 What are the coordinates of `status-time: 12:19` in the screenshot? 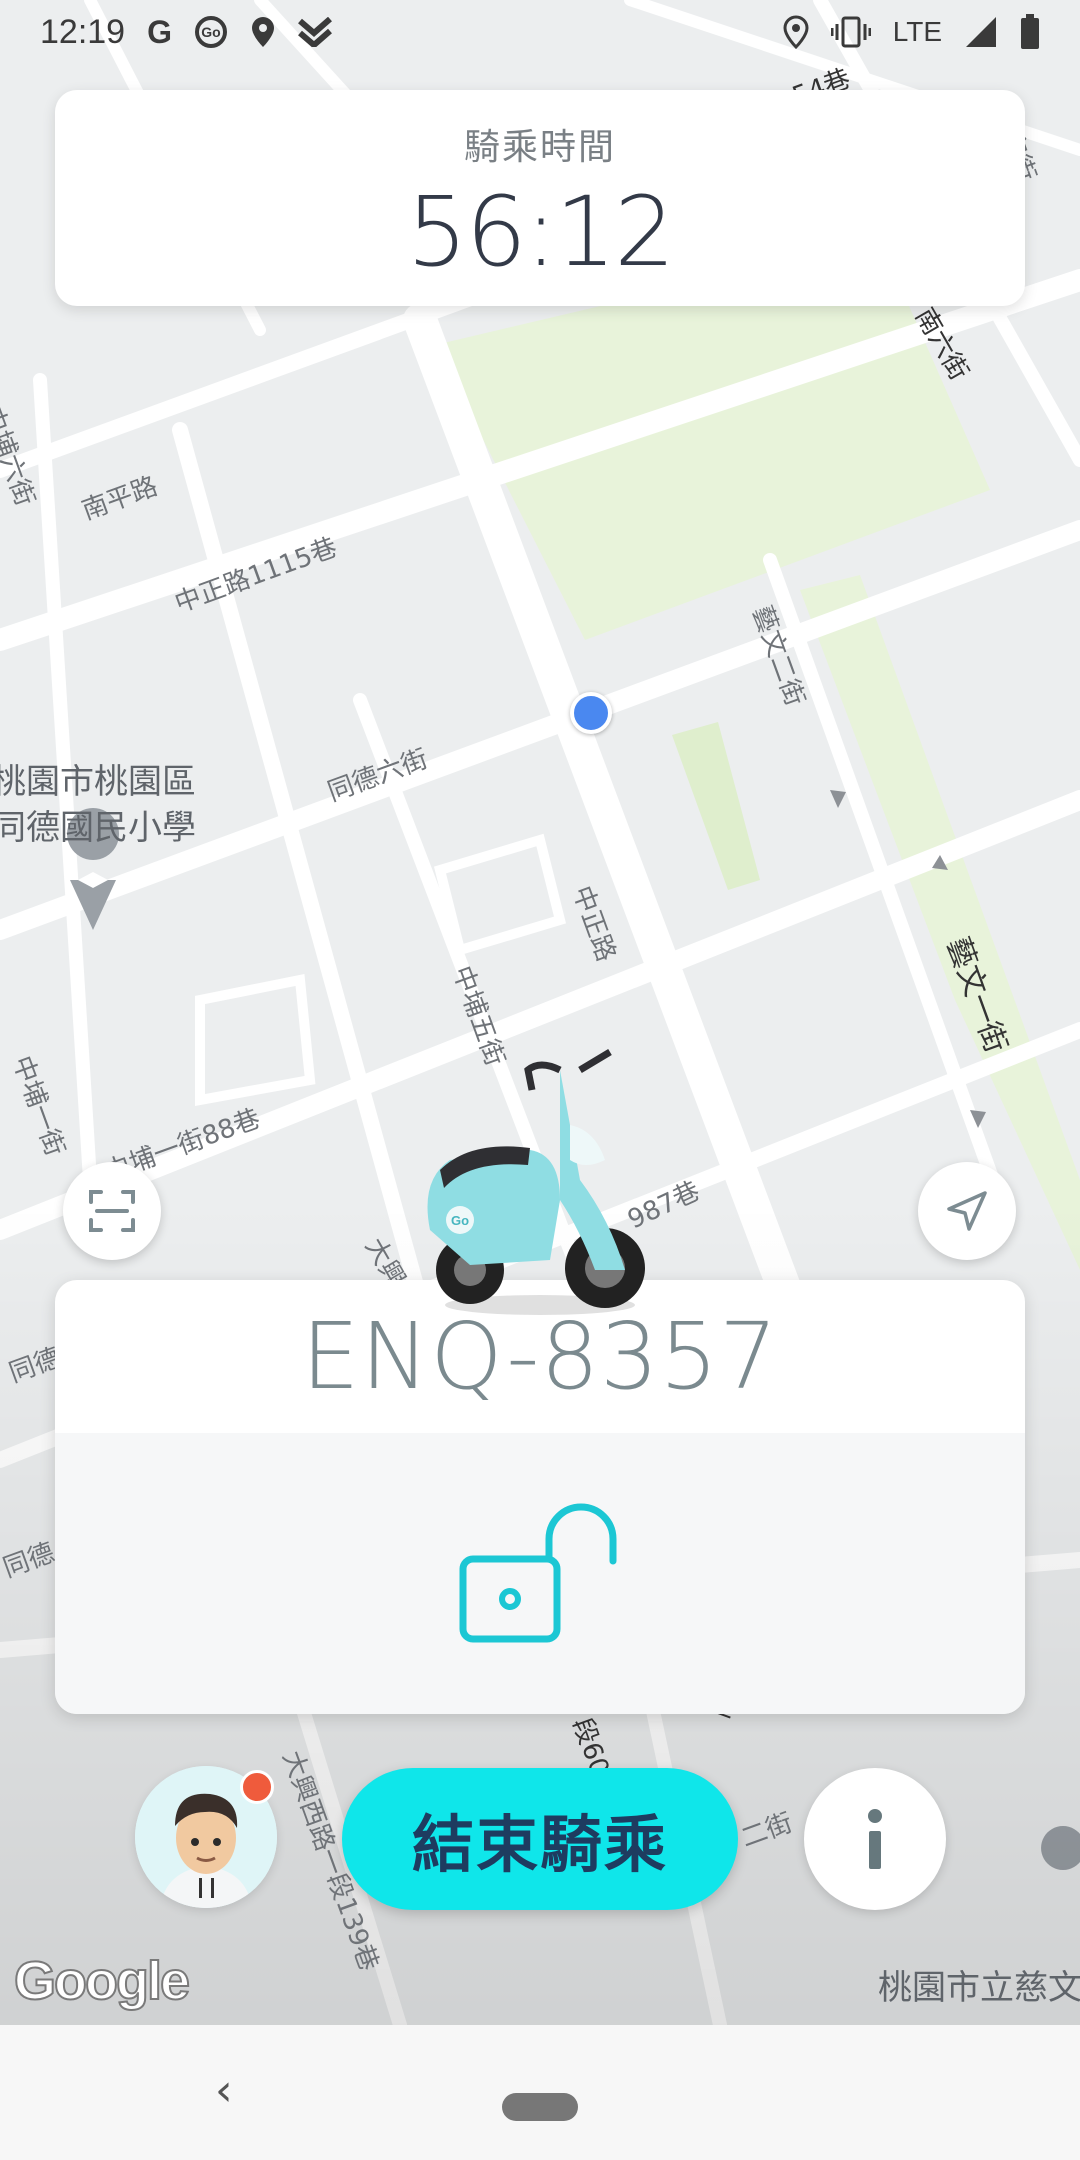 It's located at (83, 31).